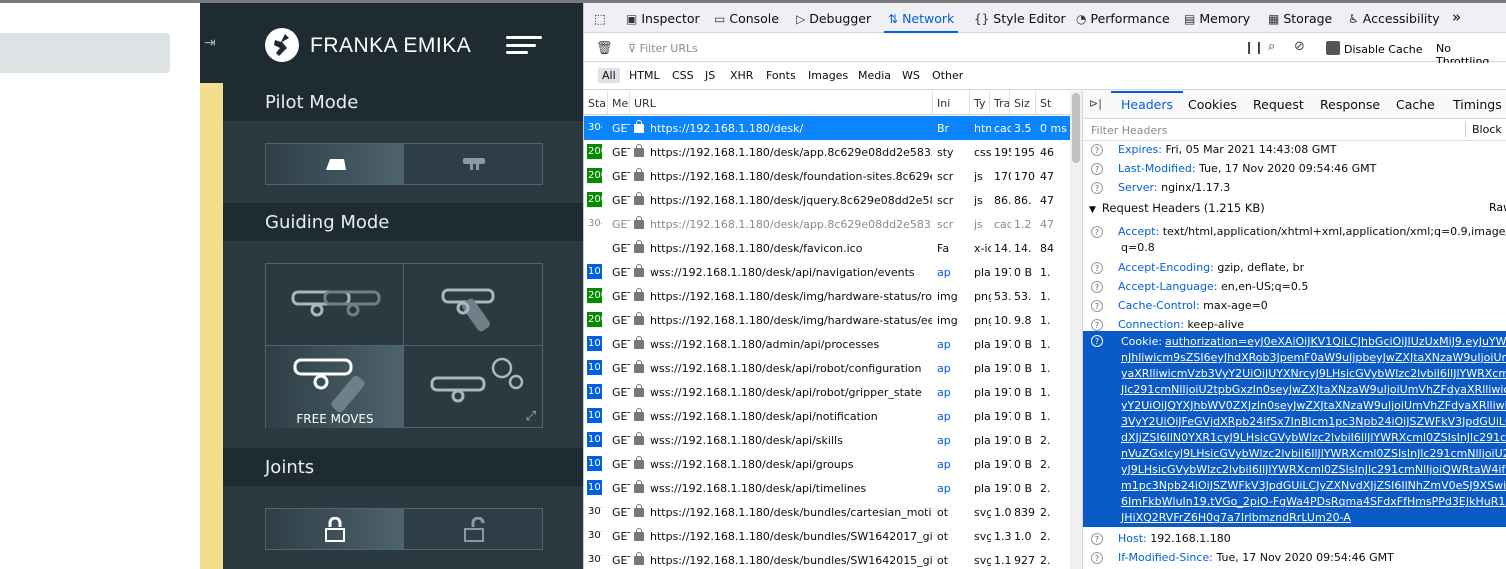  Describe the element at coordinates (1002, 152) in the screenshot. I see `request-transfer: 195` at that location.